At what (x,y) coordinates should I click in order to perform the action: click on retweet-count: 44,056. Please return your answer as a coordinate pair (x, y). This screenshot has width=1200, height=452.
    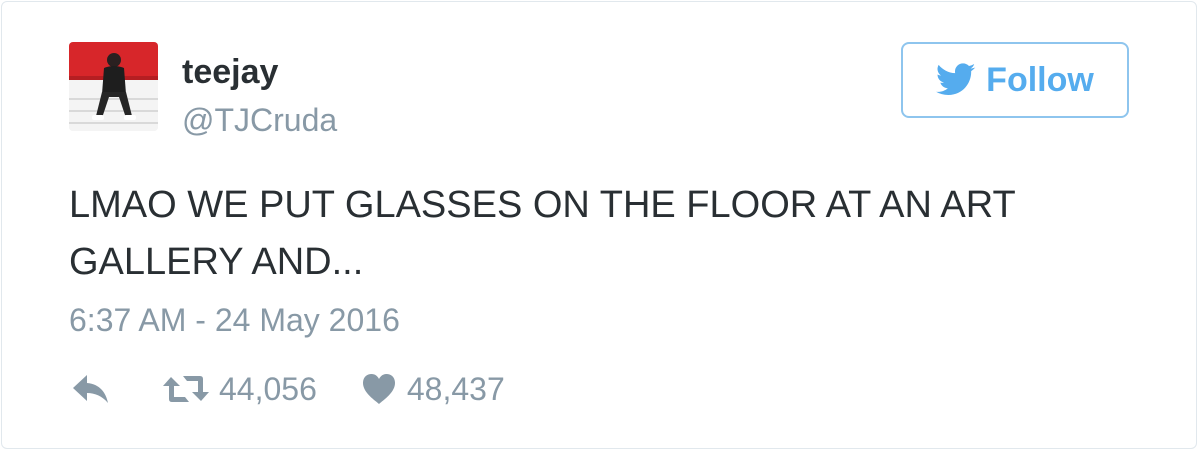
    Looking at the image, I should click on (268, 388).